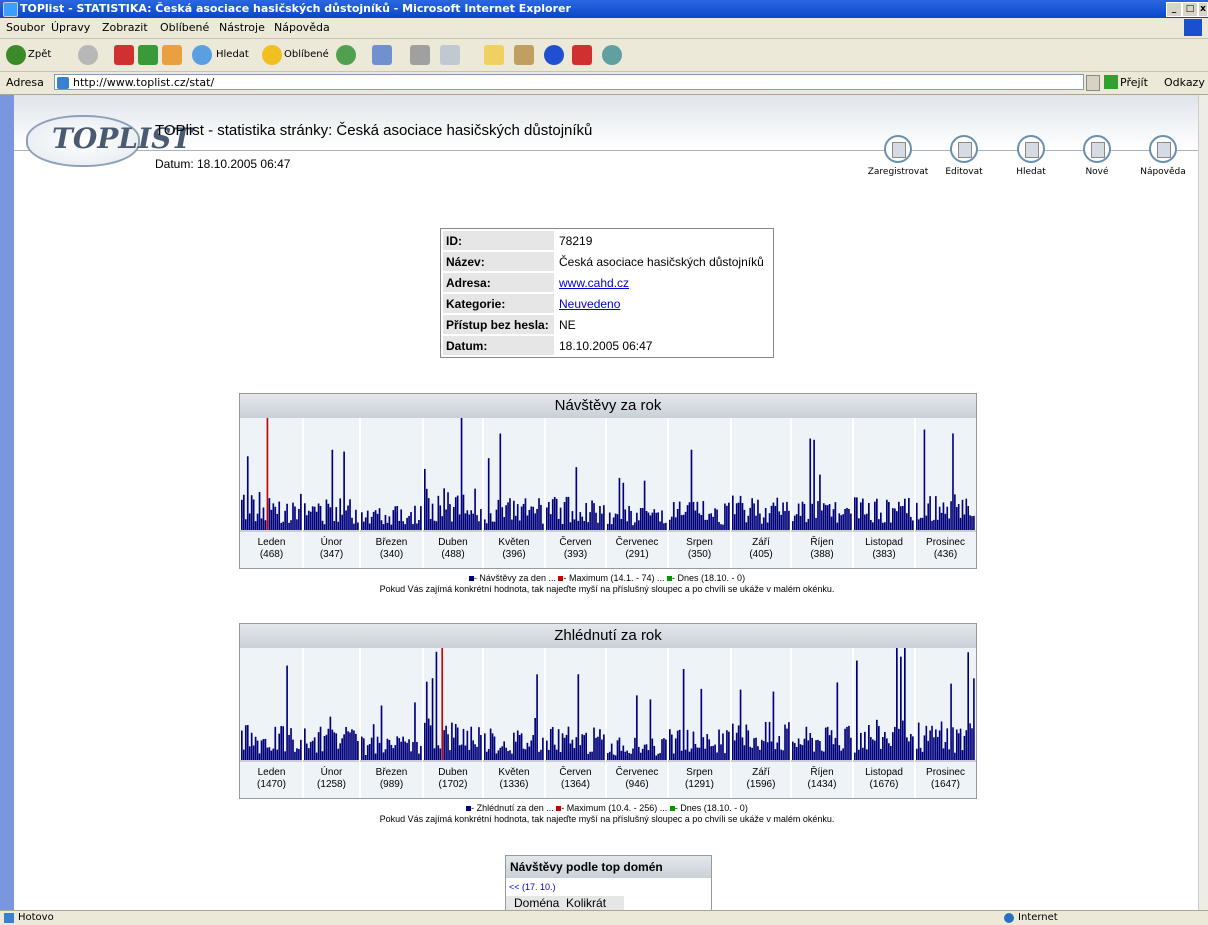 Image resolution: width=1208 pixels, height=925 pixels. What do you see at coordinates (450, 55) in the screenshot?
I see `edit-icon` at bounding box center [450, 55].